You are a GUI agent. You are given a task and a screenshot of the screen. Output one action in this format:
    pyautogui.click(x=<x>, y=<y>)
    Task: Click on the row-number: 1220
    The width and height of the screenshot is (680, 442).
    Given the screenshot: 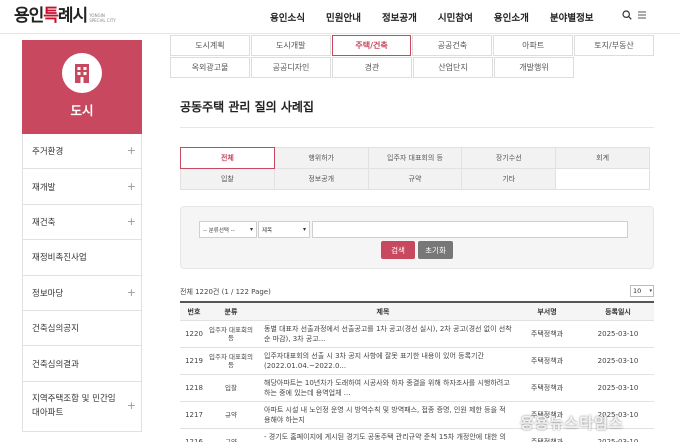 What is the action you would take?
    pyautogui.click(x=194, y=334)
    